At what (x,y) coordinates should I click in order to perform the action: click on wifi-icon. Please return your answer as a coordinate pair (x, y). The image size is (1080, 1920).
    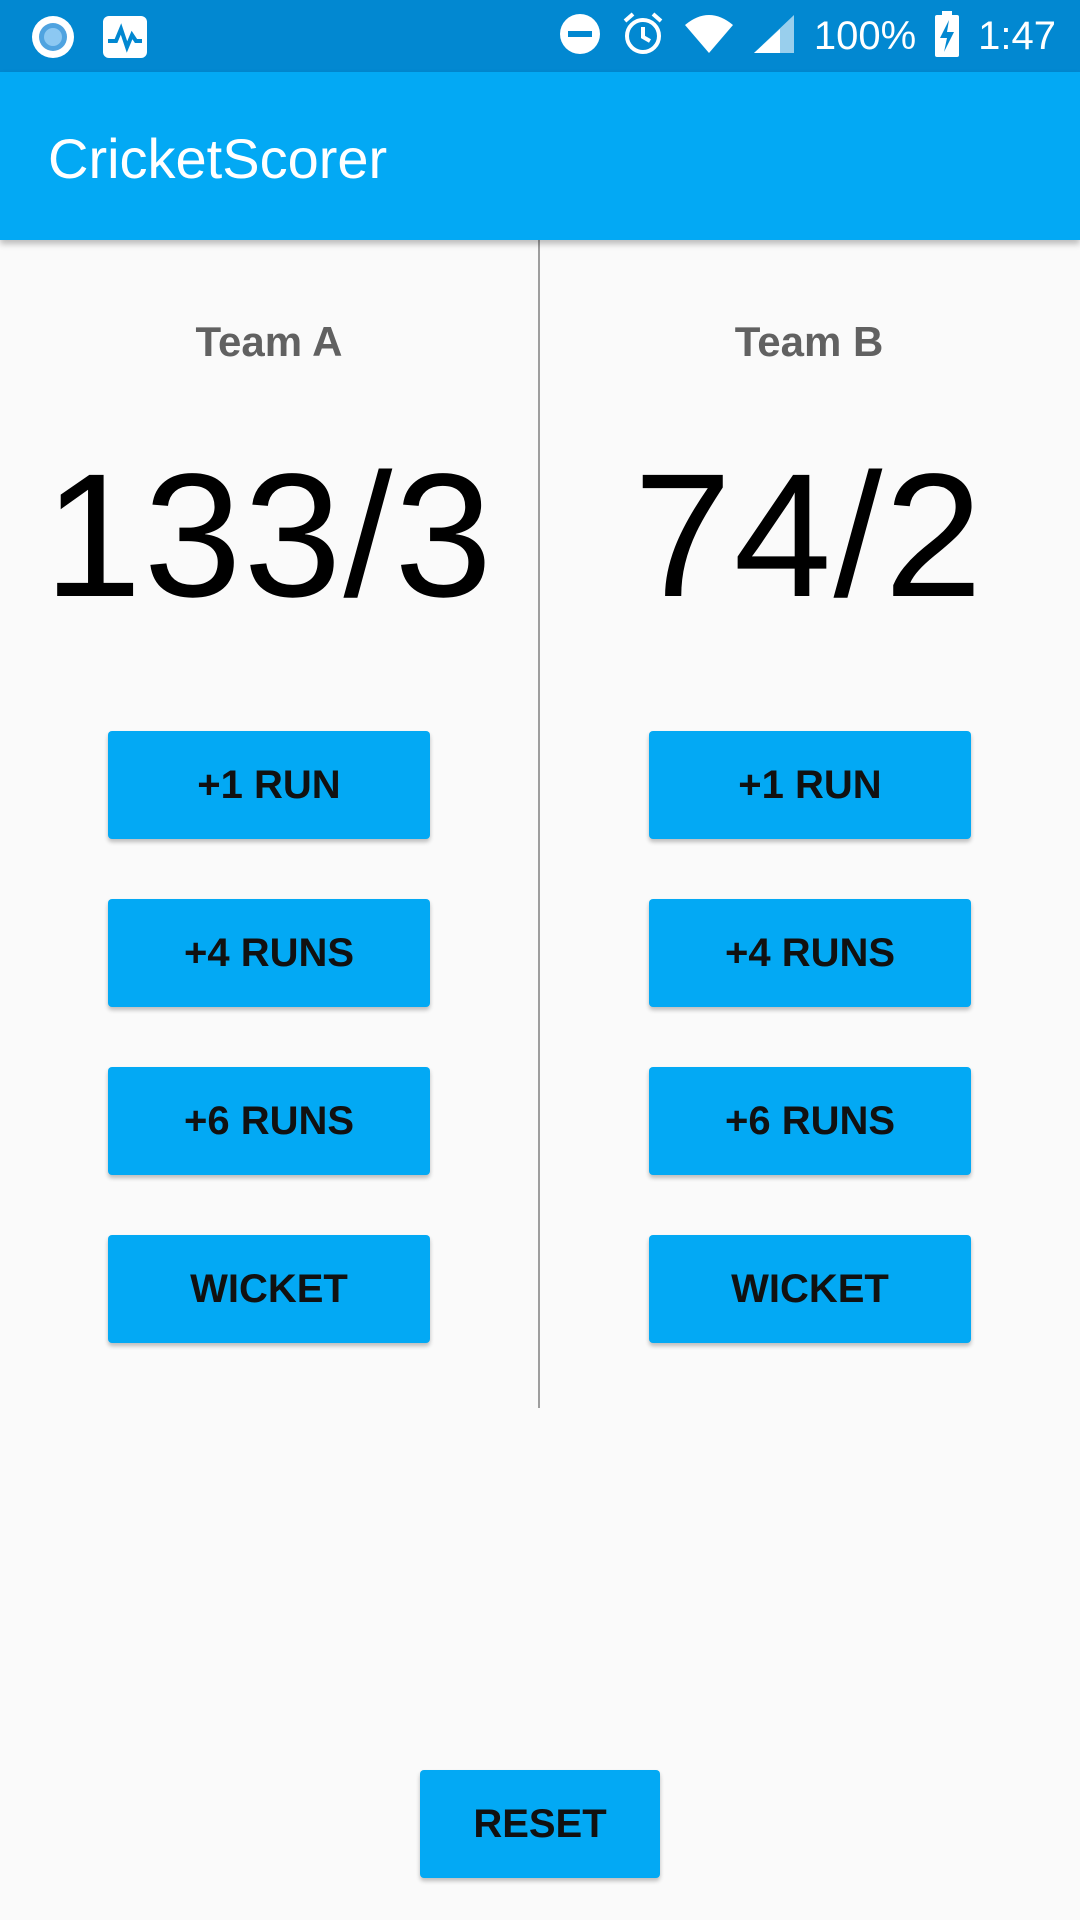
    Looking at the image, I should click on (709, 36).